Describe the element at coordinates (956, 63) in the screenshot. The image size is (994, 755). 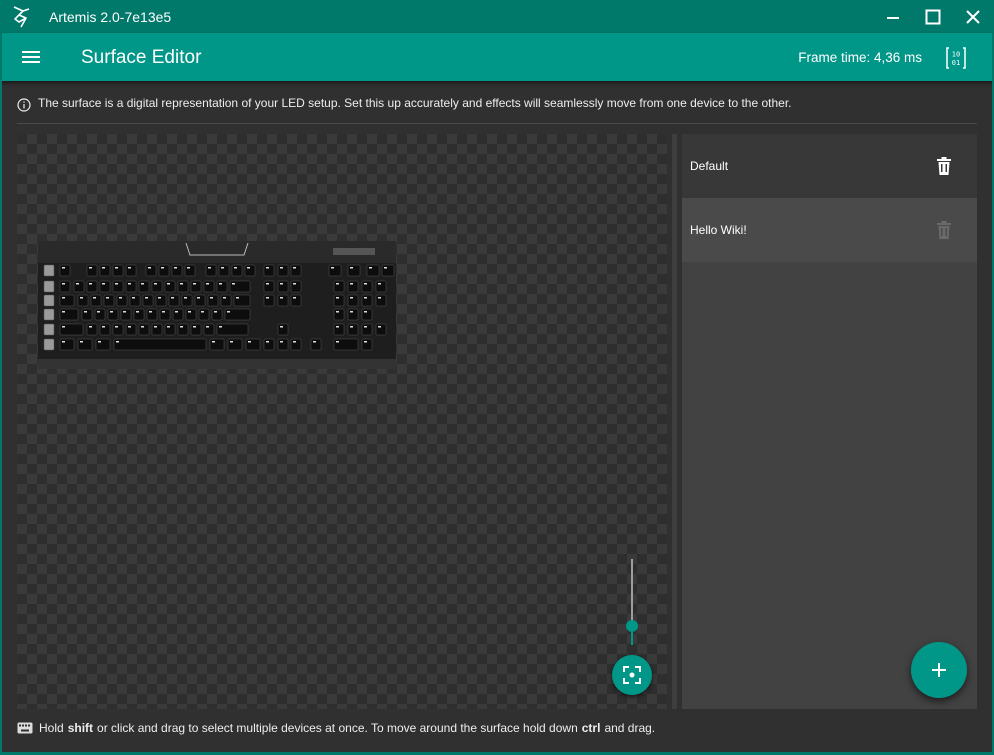
I see `svg-text: 01` at that location.